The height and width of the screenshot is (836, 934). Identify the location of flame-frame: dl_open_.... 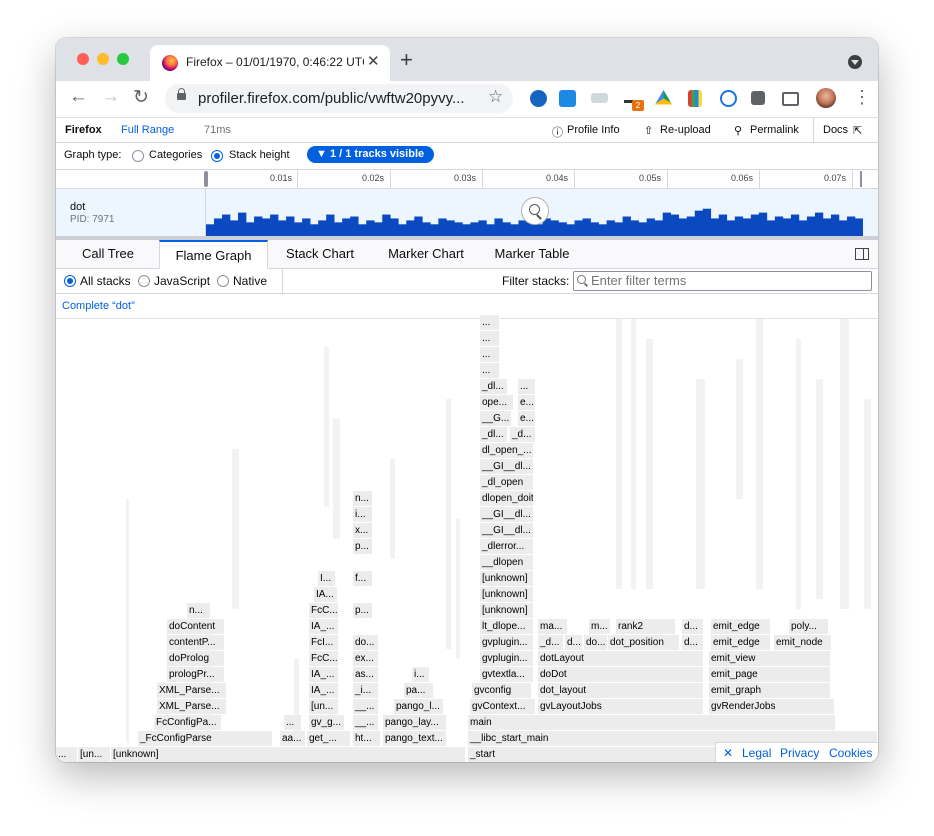
(507, 450).